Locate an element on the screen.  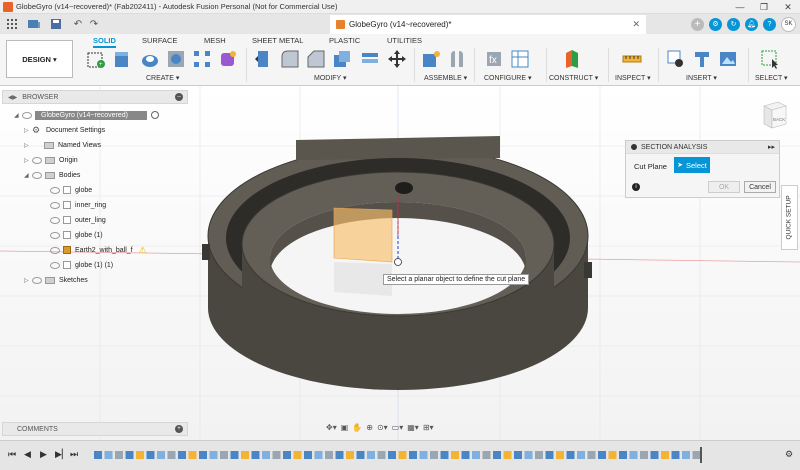
collapse-dialog-icon is located at coordinates (634, 147).